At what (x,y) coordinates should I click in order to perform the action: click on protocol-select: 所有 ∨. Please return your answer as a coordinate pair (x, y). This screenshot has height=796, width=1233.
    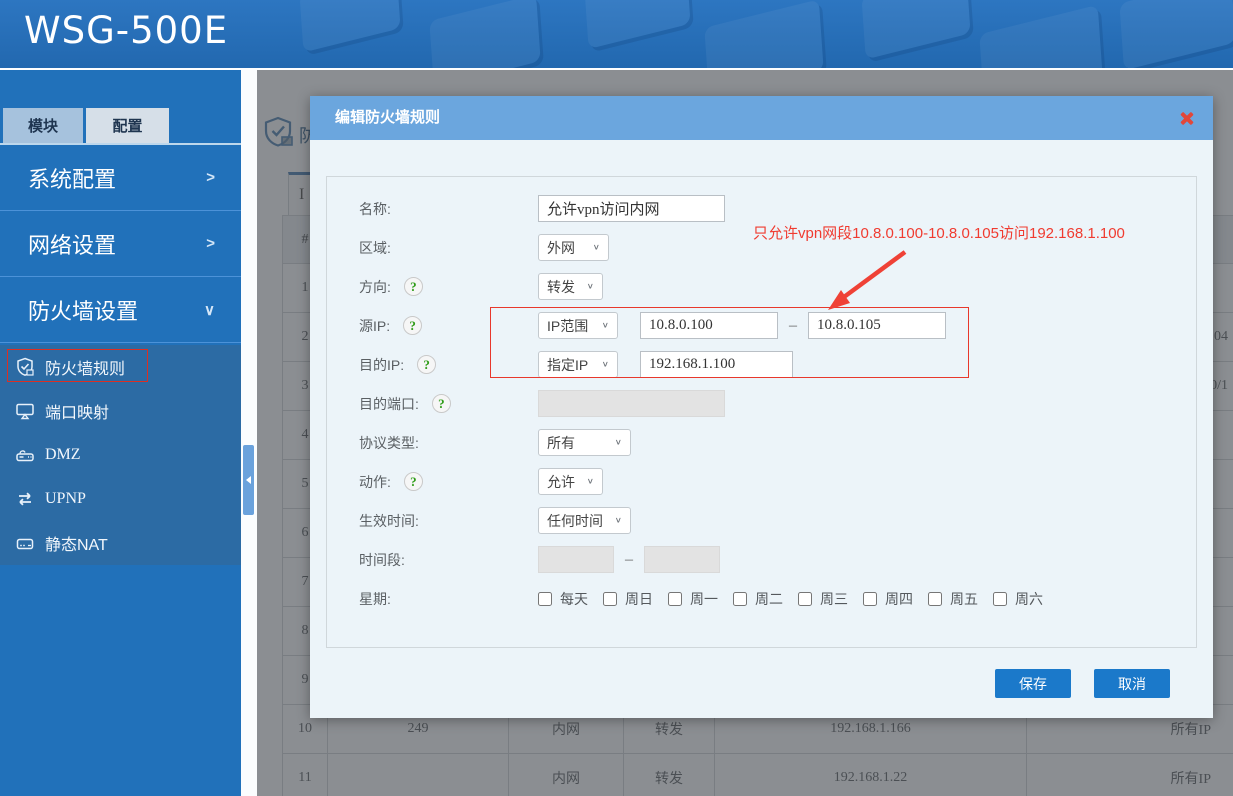
    Looking at the image, I should click on (584, 442).